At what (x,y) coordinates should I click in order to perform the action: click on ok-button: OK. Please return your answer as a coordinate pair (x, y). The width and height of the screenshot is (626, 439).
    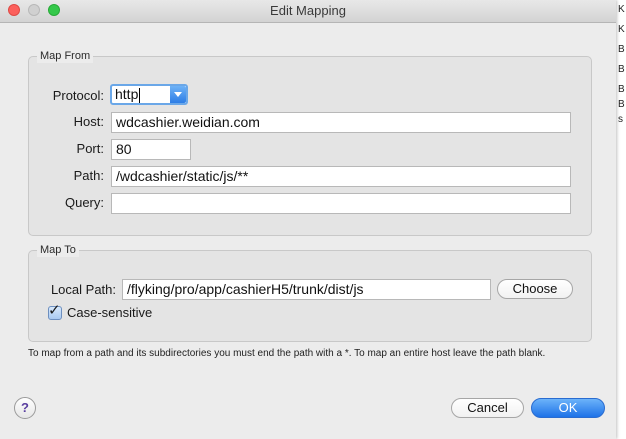
    Looking at the image, I should click on (568, 408).